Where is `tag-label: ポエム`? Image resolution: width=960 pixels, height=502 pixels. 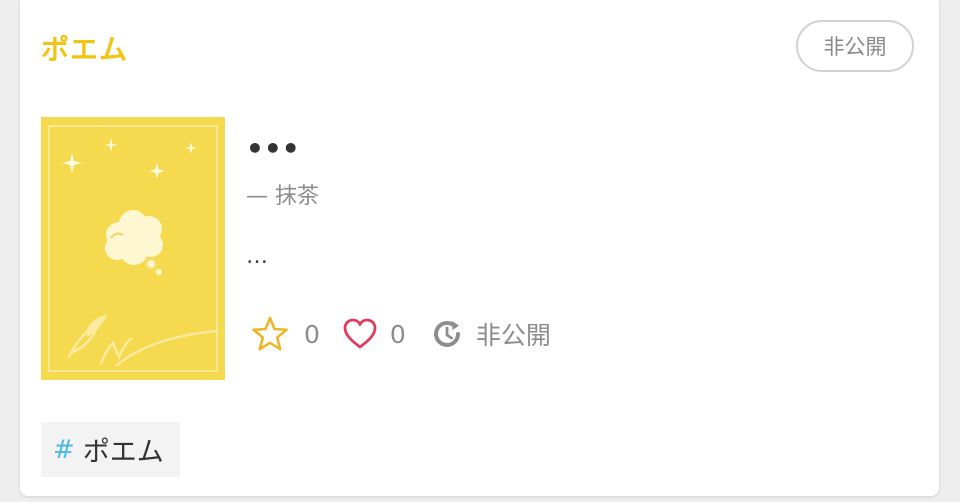
tag-label: ポエム is located at coordinates (123, 452).